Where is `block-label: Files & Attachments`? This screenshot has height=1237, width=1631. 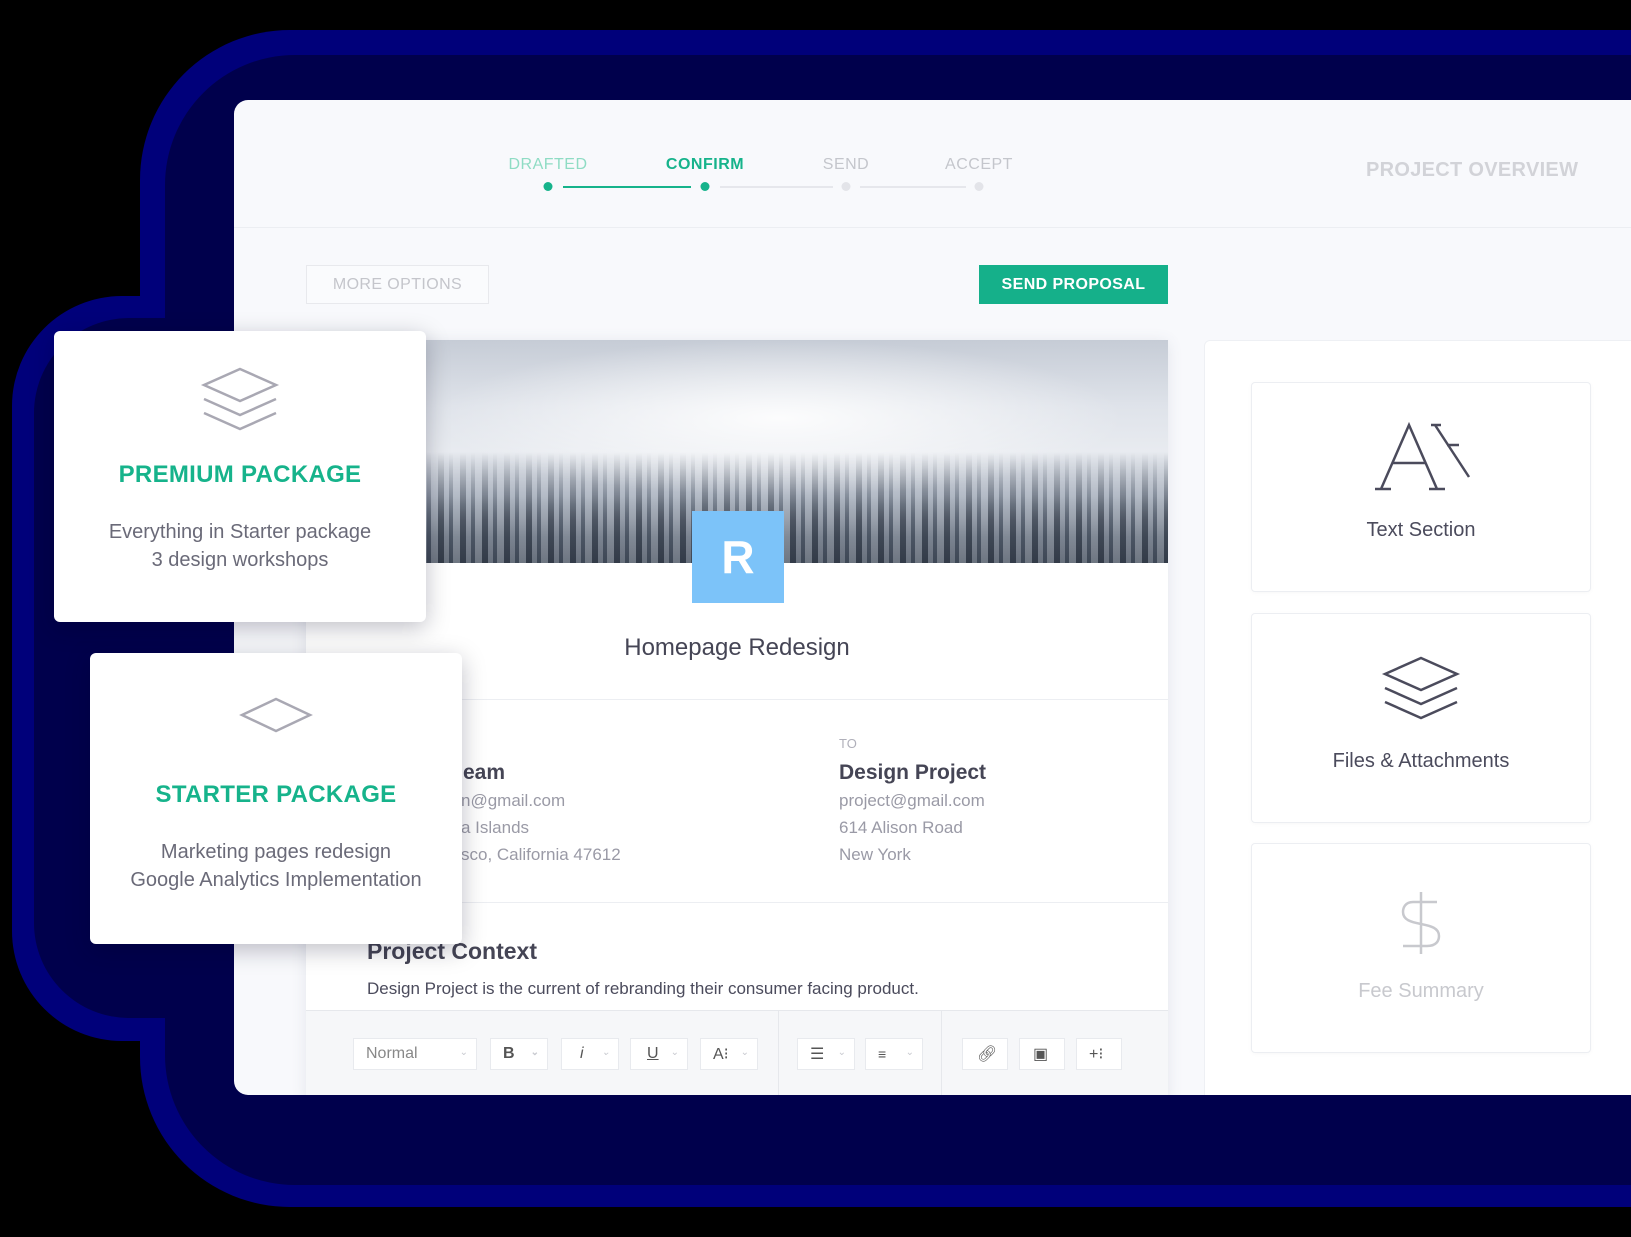 block-label: Files & Attachments is located at coordinates (1421, 761).